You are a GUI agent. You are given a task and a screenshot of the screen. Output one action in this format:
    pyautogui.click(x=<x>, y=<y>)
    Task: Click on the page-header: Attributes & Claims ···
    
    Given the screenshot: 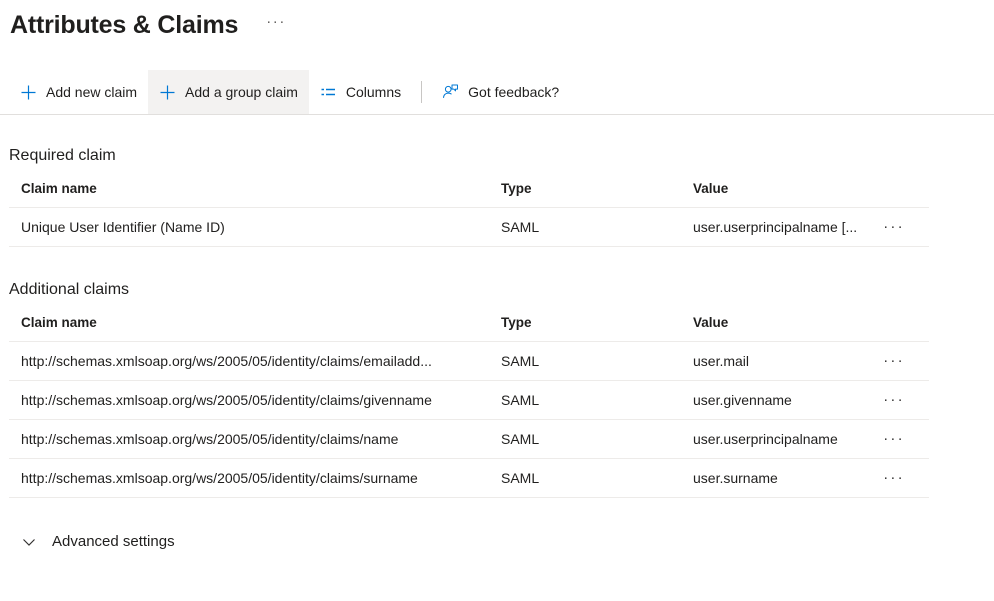 What is the action you would take?
    pyautogui.click(x=497, y=21)
    